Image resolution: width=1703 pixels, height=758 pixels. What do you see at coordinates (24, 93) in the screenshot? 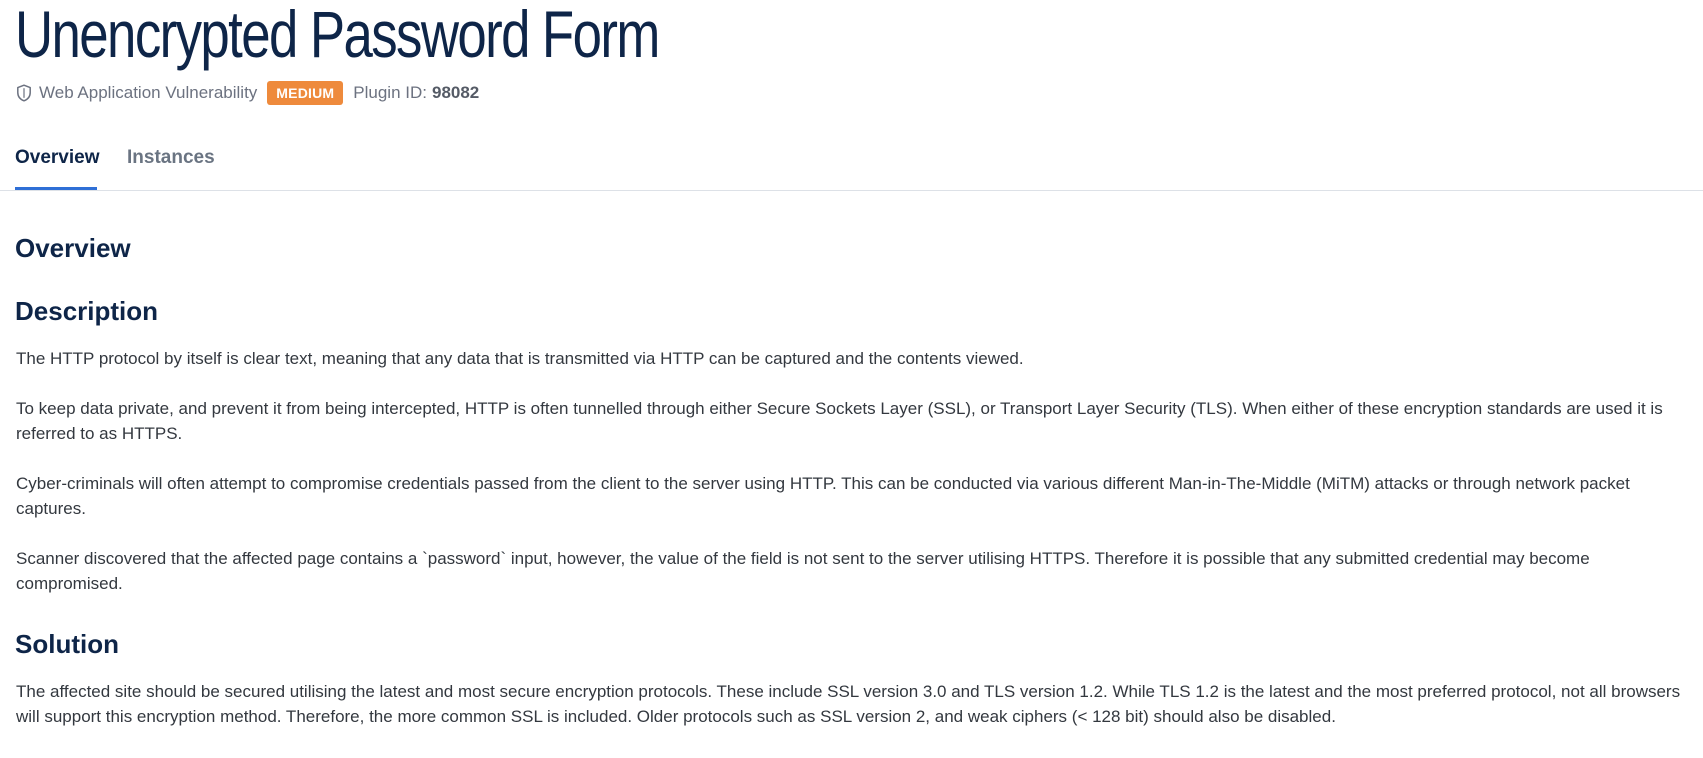
I see `shield-icon` at bounding box center [24, 93].